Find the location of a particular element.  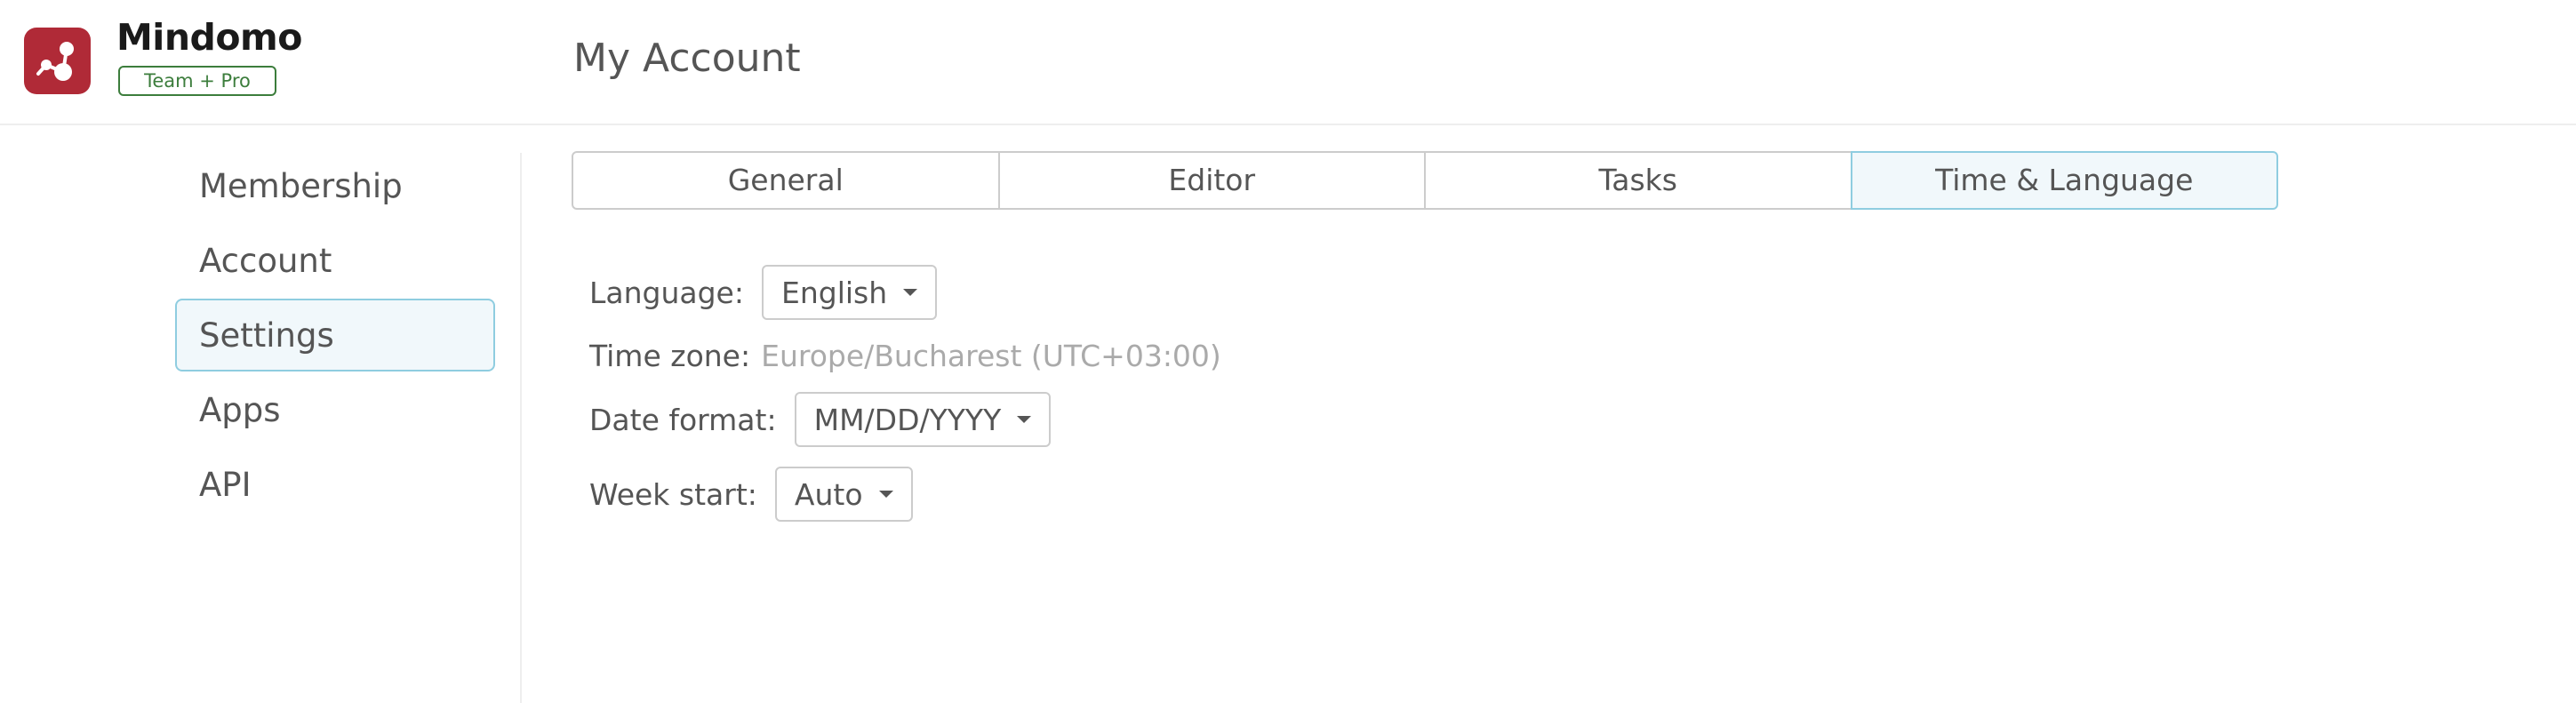

settings-sidebar: Membership Account Settings Apps API is located at coordinates (335, 336).